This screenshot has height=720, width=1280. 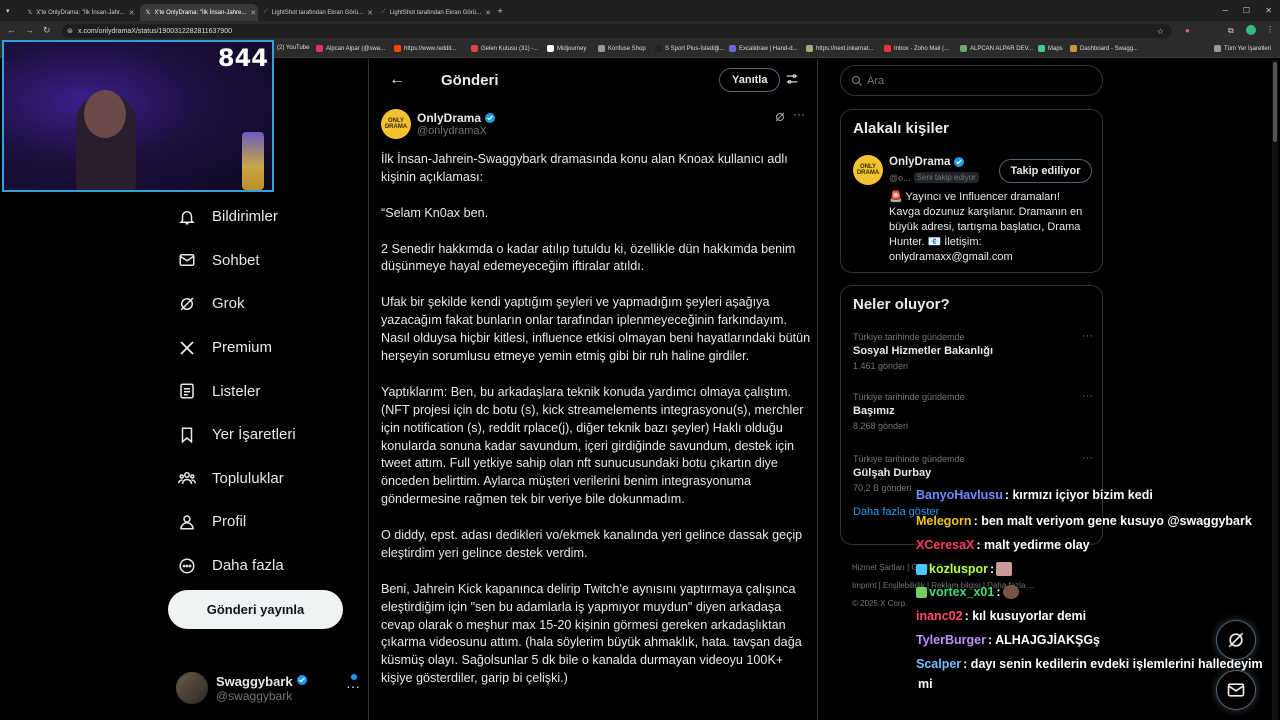 What do you see at coordinates (945, 545) in the screenshot?
I see `chat-username: XCeresaX` at bounding box center [945, 545].